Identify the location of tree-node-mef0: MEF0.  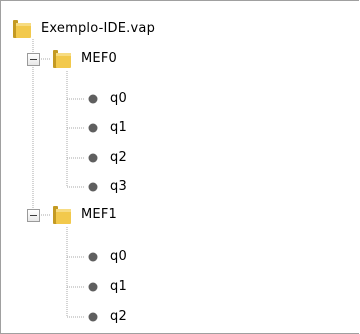
(85, 59).